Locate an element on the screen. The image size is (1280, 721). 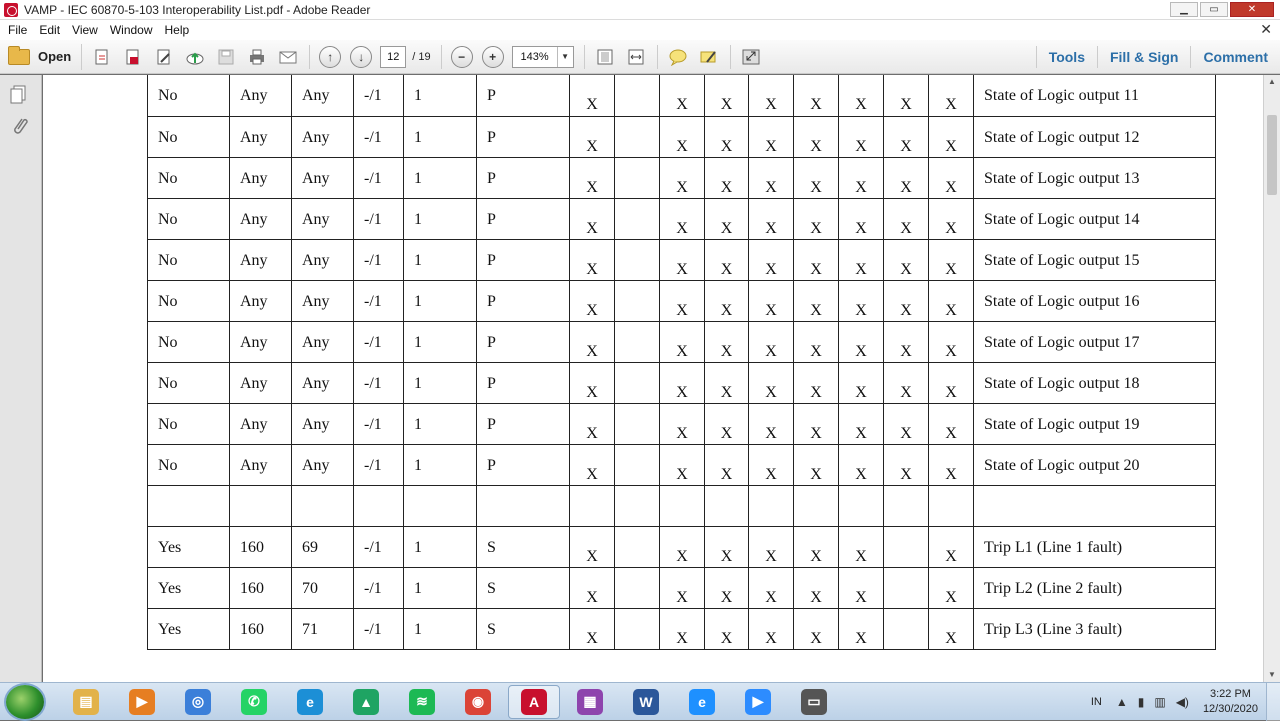
taskbar-app-whatsapp: ✆ is located at coordinates (254, 702).